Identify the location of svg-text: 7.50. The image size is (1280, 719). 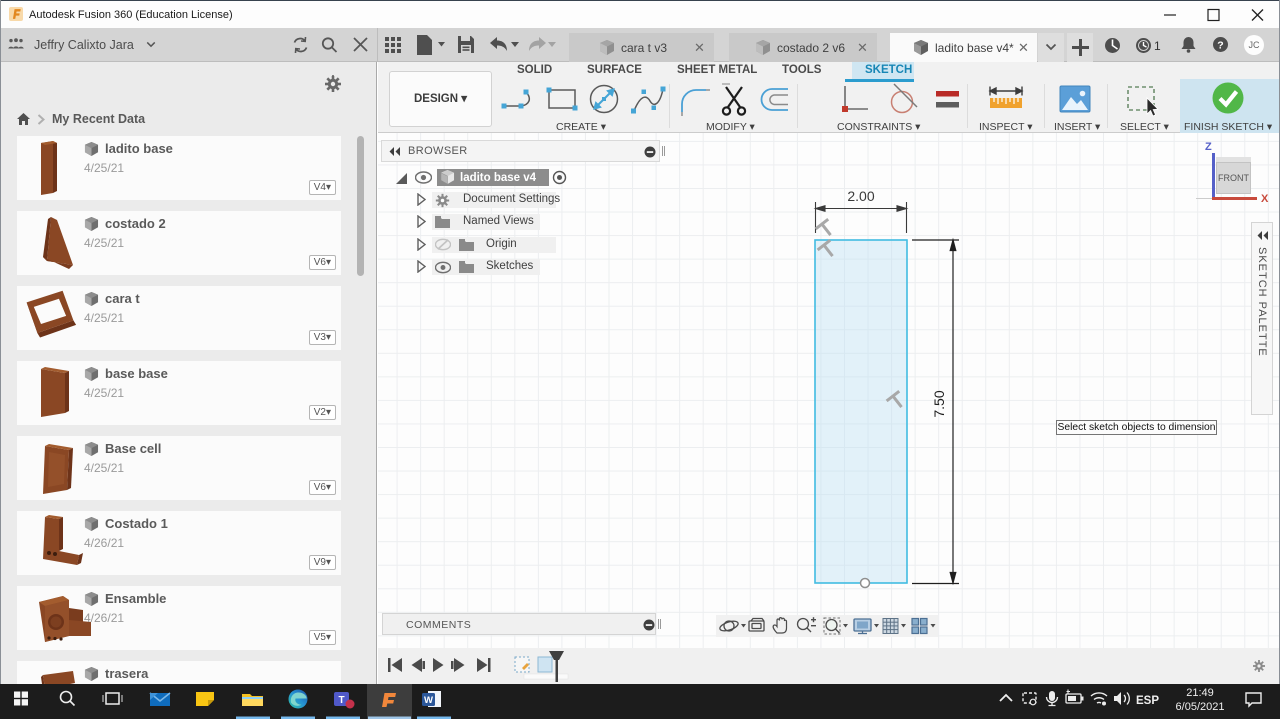
(939, 403).